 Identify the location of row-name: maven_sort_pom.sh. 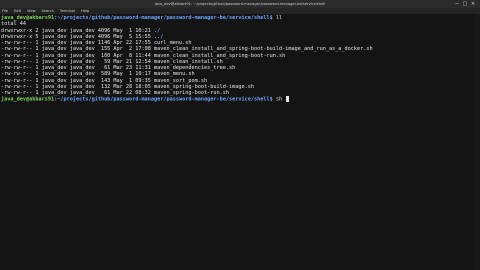
(181, 80).